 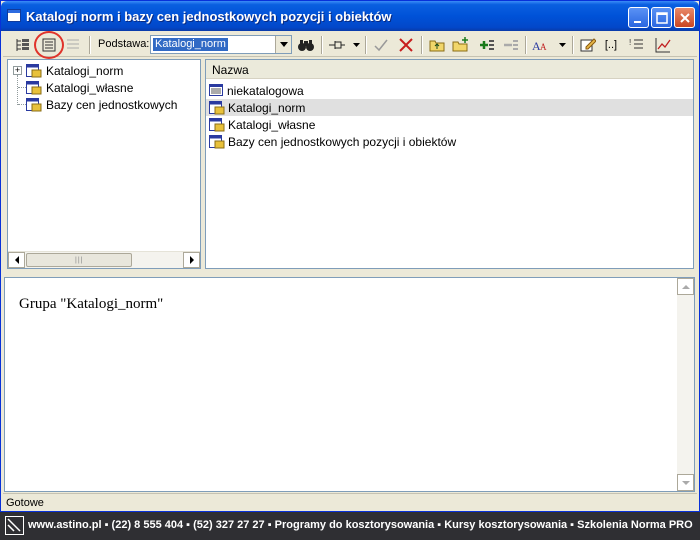 I want to click on tree-horizontal-scrollbar: |||, so click(x=104, y=259).